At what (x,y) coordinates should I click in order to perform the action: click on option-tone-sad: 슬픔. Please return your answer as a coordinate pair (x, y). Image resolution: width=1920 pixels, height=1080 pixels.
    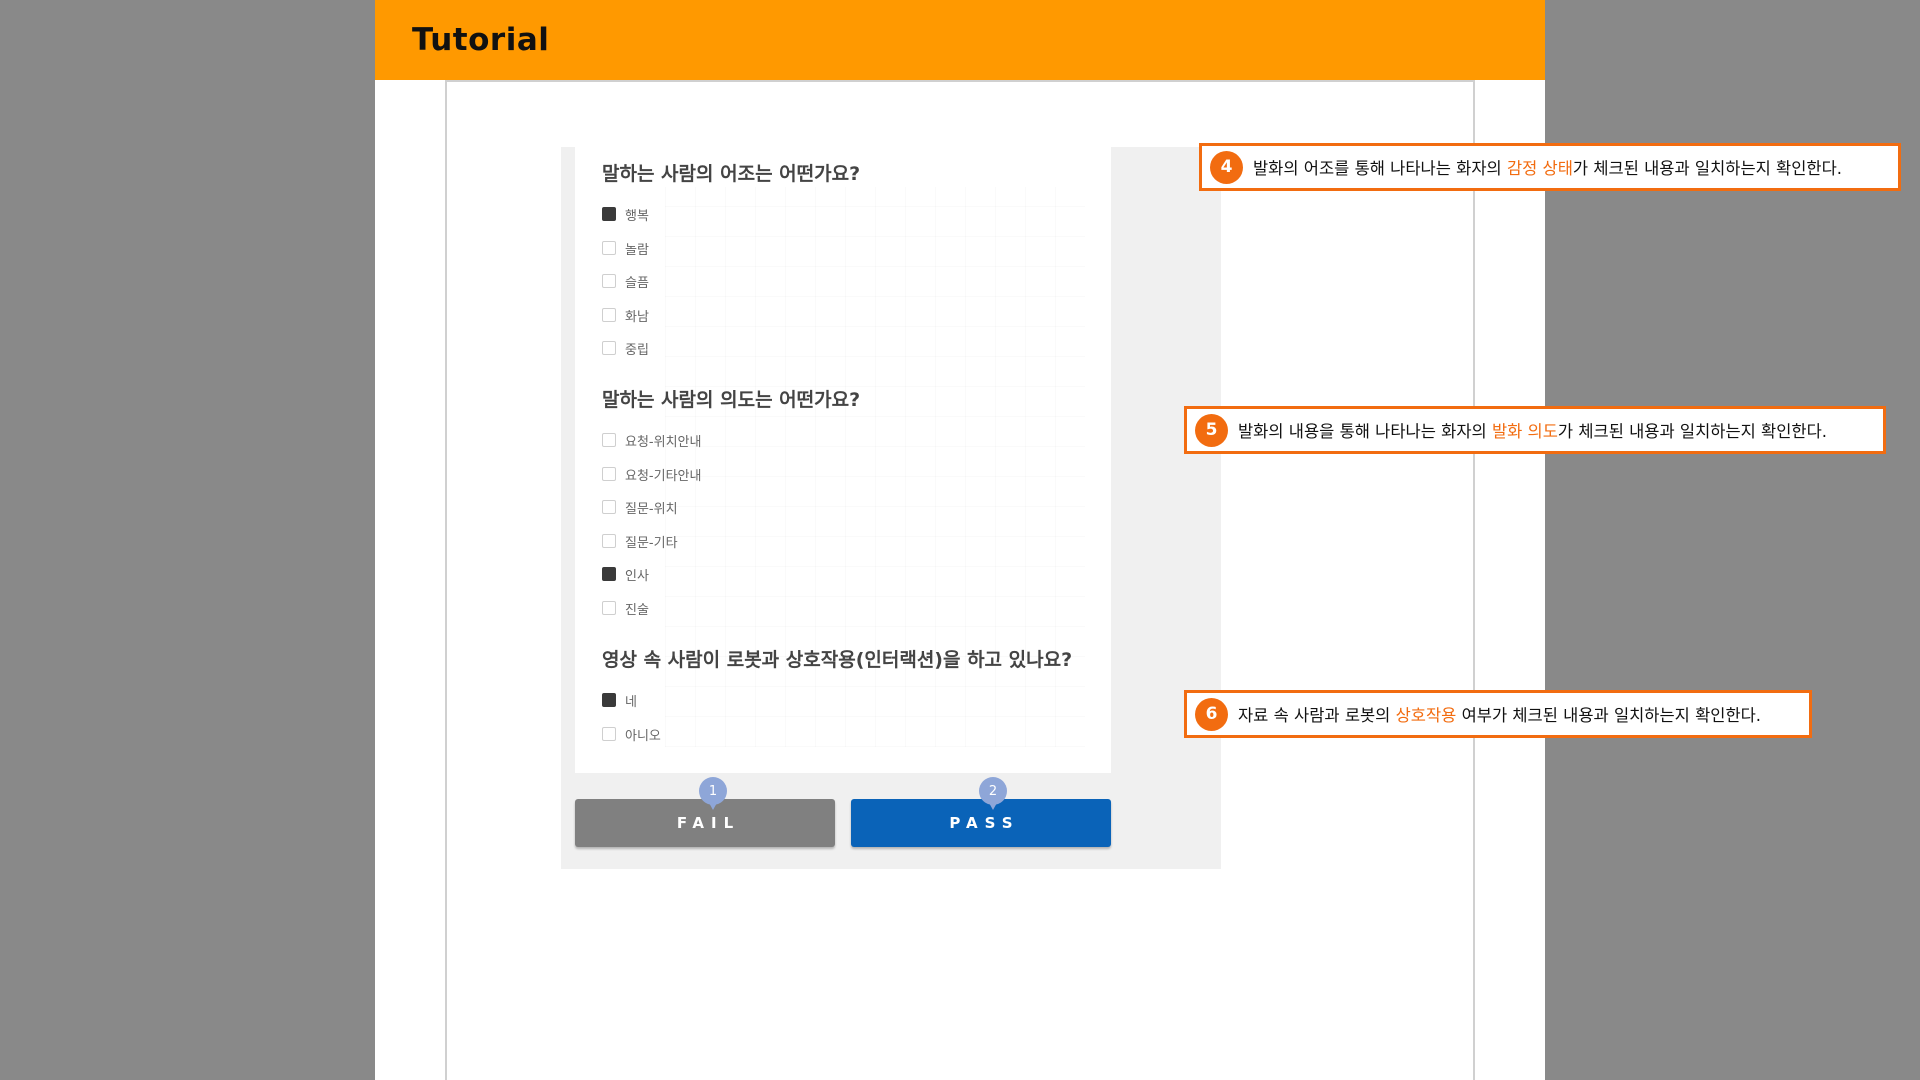
    Looking at the image, I should click on (625, 281).